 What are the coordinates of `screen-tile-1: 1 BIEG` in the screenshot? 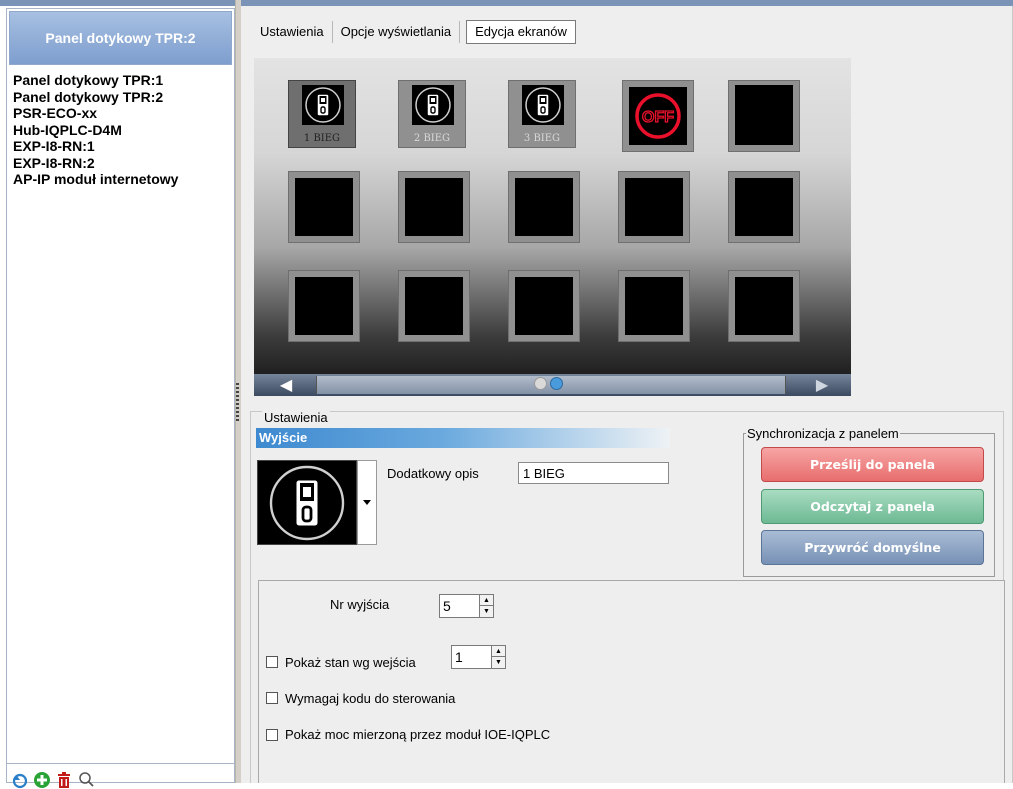 It's located at (322, 114).